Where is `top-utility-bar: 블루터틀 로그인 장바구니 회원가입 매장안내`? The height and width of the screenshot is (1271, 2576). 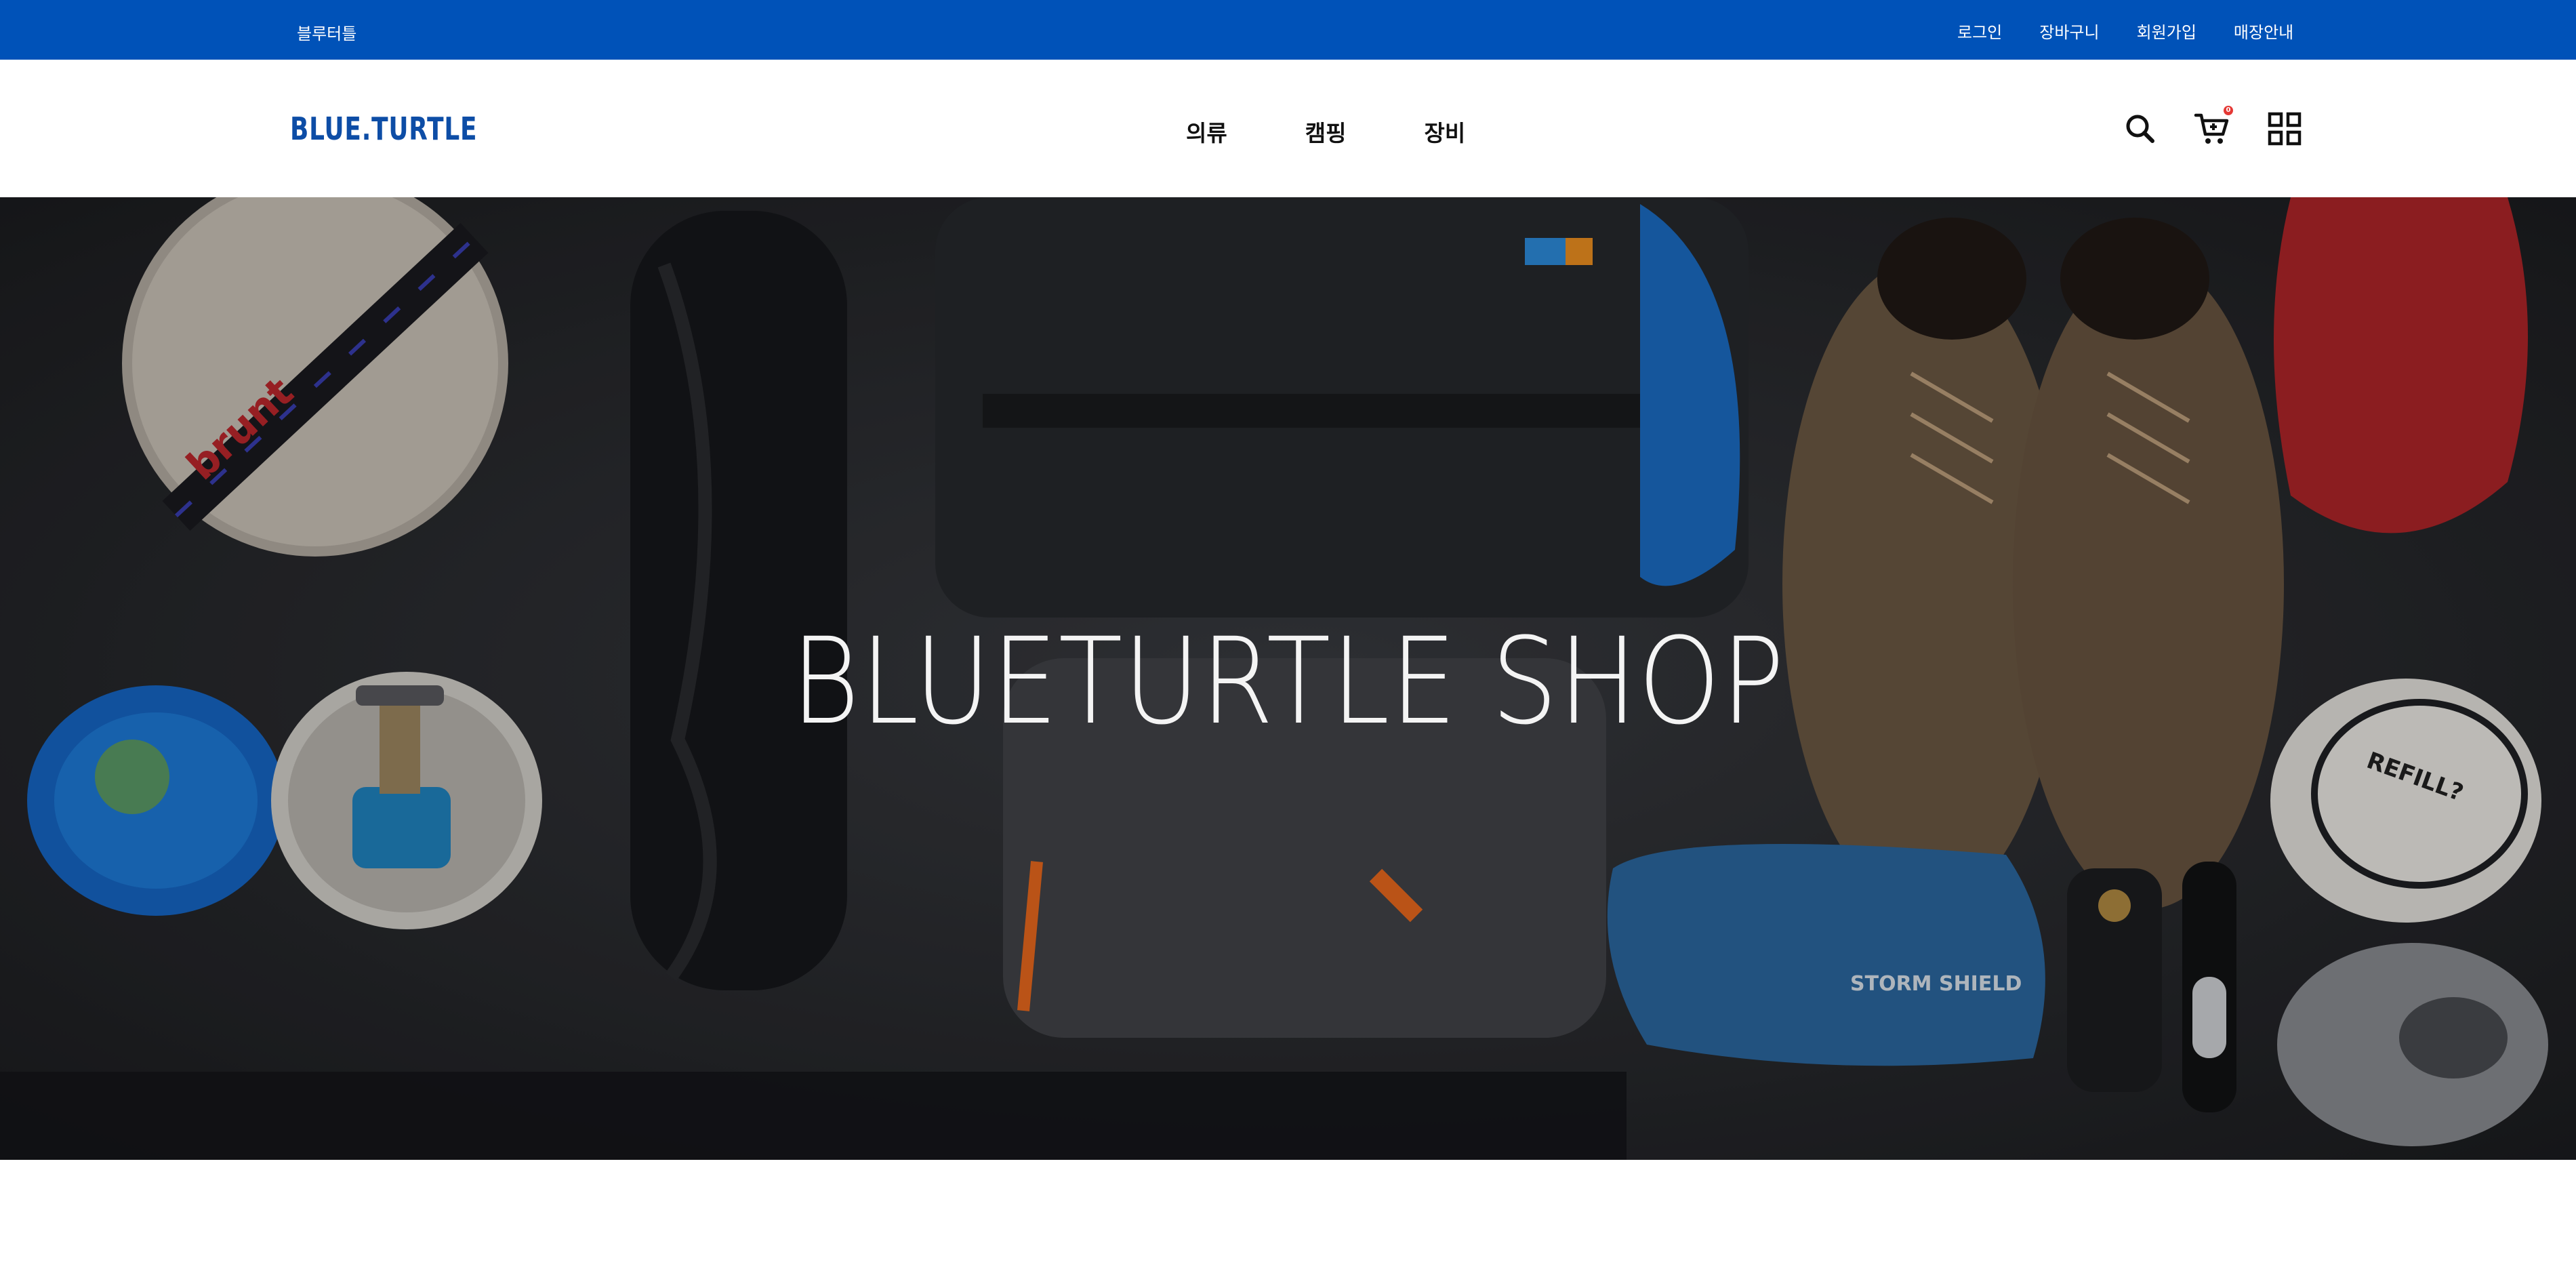
top-utility-bar: 블루터틀 로그인 장바구니 회원가입 매장안내 is located at coordinates (1288, 30).